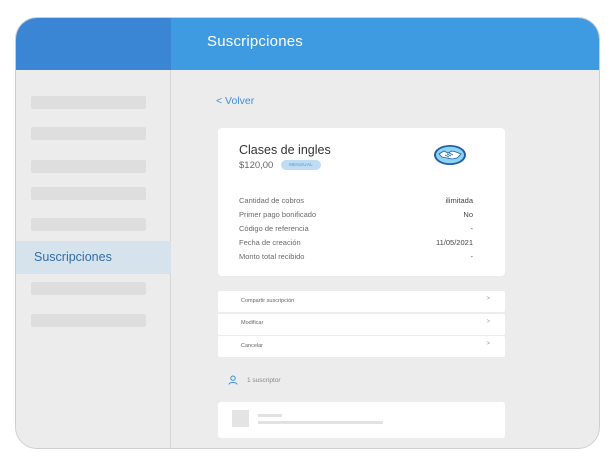 The image size is (615, 466). Describe the element at coordinates (285, 150) in the screenshot. I see `subscription-title: Clases de ingles` at that location.